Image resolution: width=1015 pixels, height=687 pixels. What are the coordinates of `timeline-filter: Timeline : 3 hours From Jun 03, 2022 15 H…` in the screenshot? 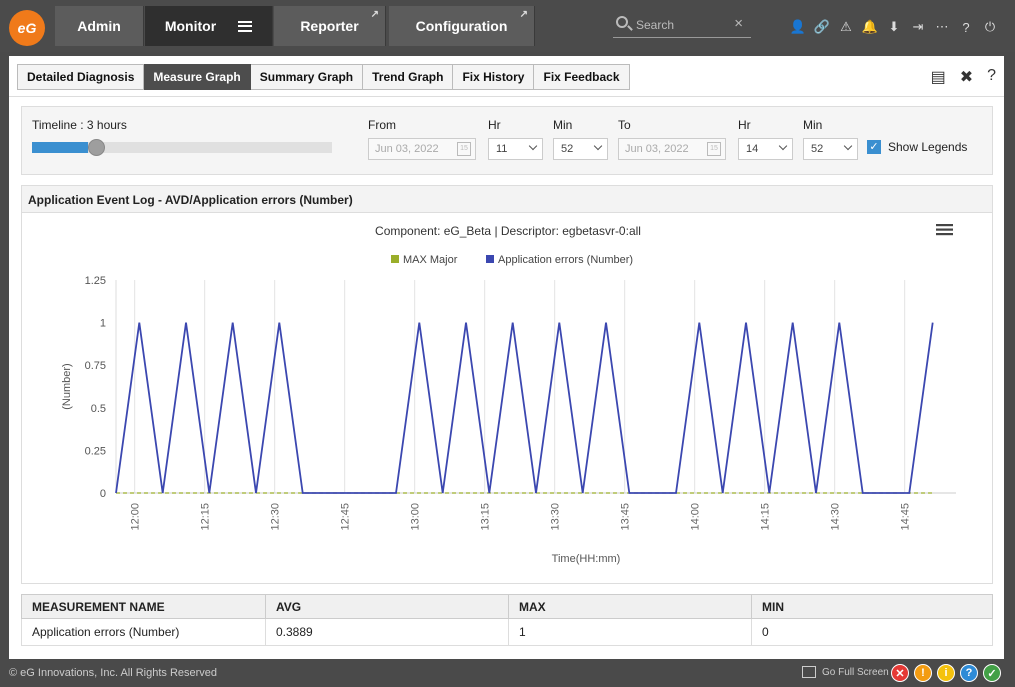 It's located at (507, 140).